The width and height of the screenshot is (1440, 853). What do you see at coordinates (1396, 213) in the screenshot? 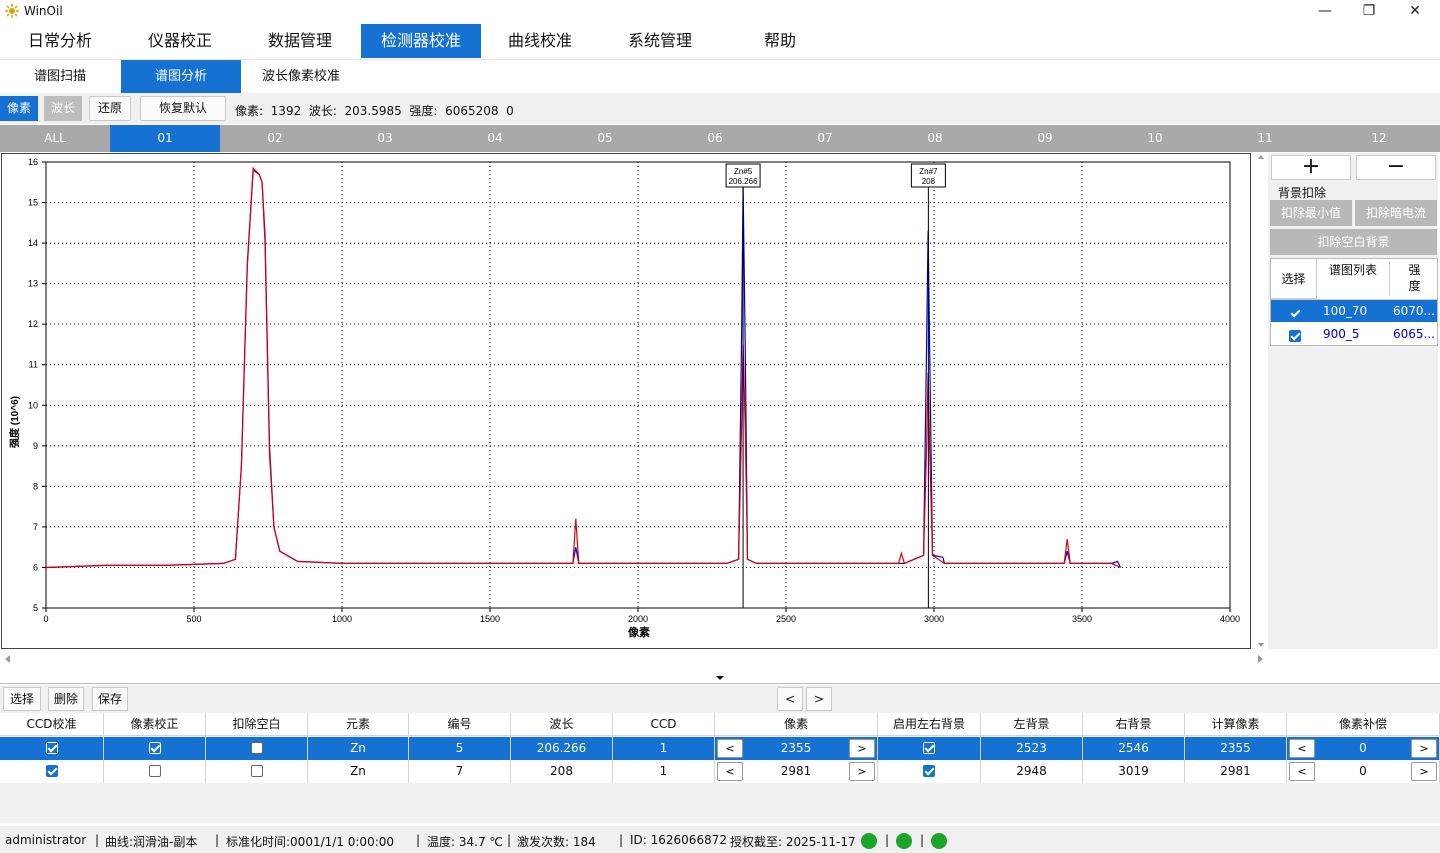
I see `subtract-dark-button: 扣除暗电流` at bounding box center [1396, 213].